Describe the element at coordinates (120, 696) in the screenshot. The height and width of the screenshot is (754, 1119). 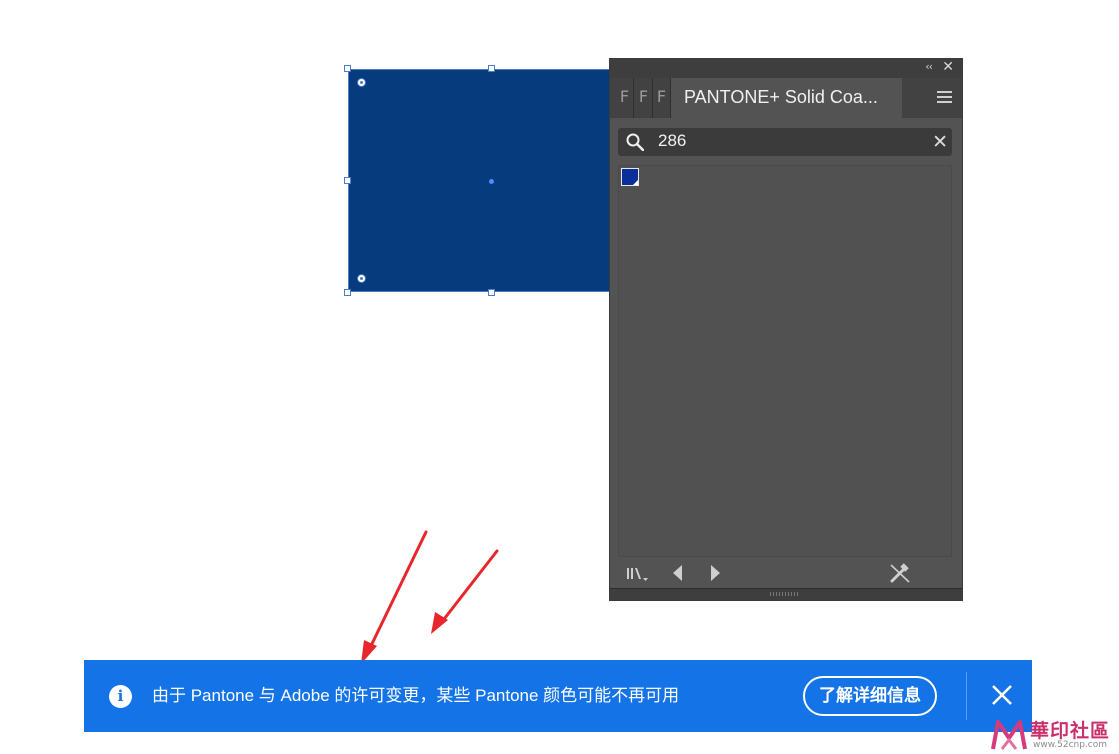
I see `info-icon: i` at that location.